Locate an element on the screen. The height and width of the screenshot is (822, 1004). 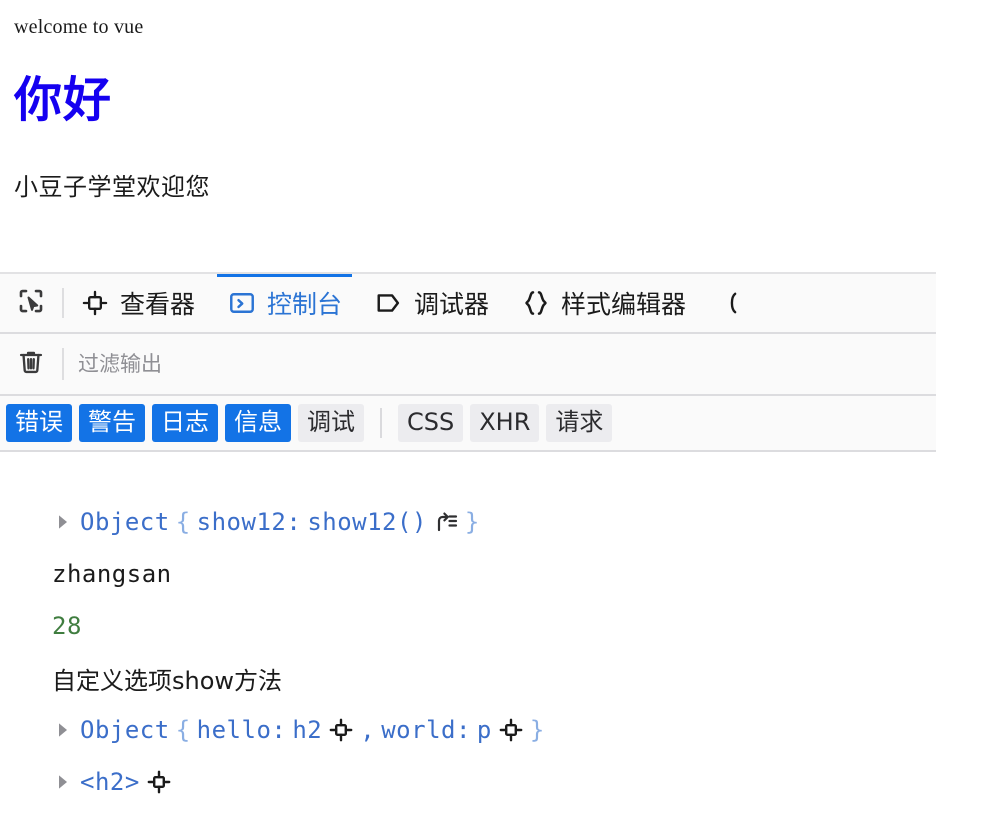
node-text: <h2> is located at coordinates (110, 782).